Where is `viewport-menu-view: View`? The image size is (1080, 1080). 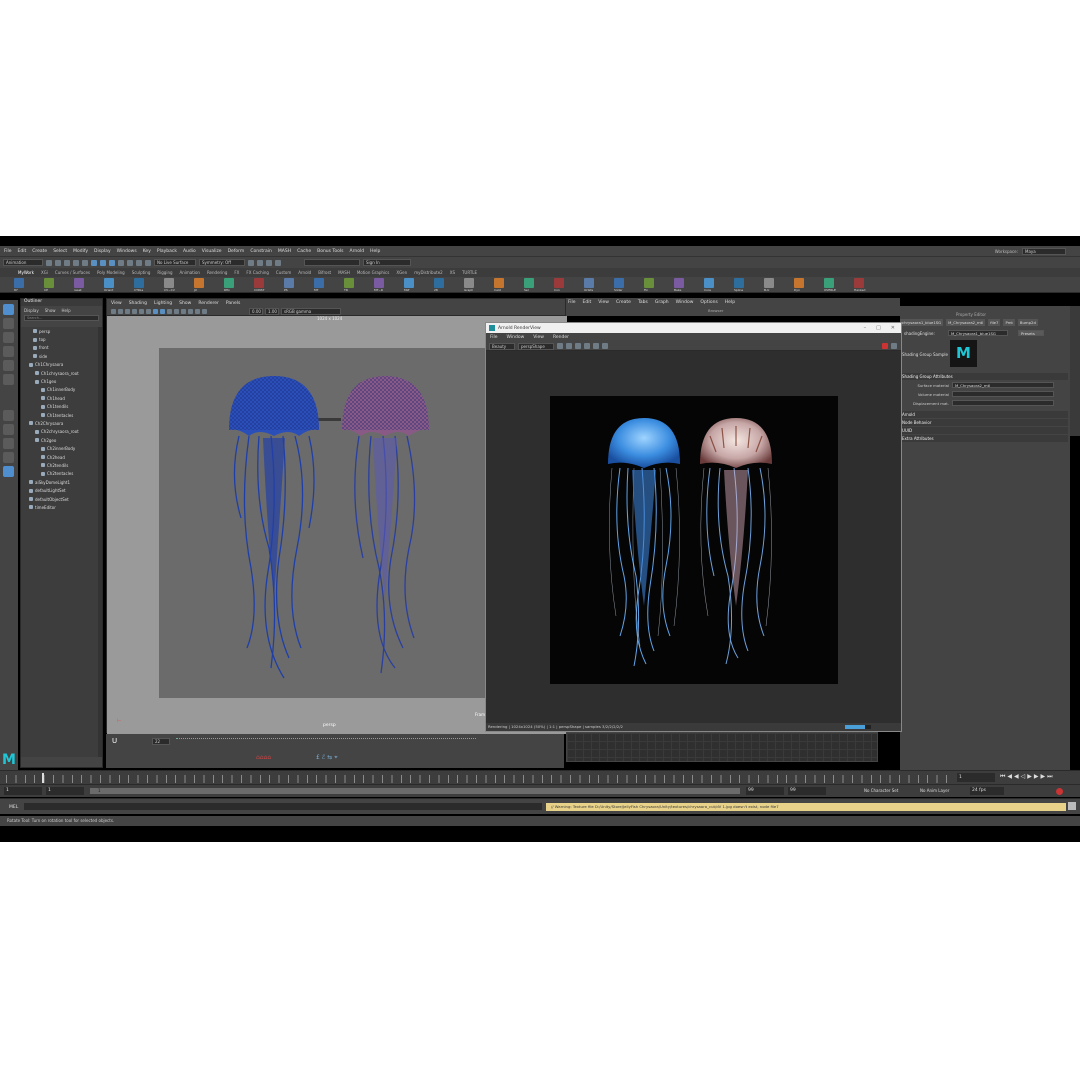 viewport-menu-view: View is located at coordinates (116, 303).